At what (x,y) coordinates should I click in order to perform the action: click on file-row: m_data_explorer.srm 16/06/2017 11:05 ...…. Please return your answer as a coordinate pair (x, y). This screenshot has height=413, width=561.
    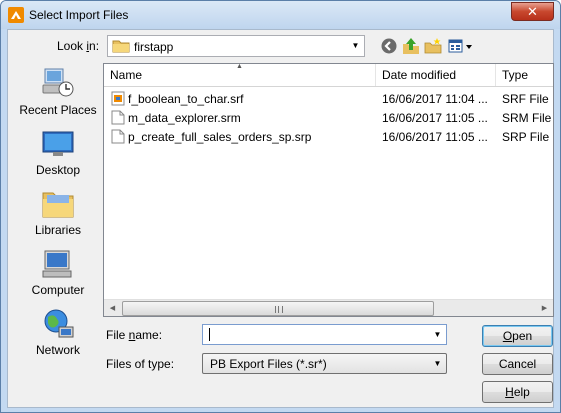
    Looking at the image, I should click on (328, 117).